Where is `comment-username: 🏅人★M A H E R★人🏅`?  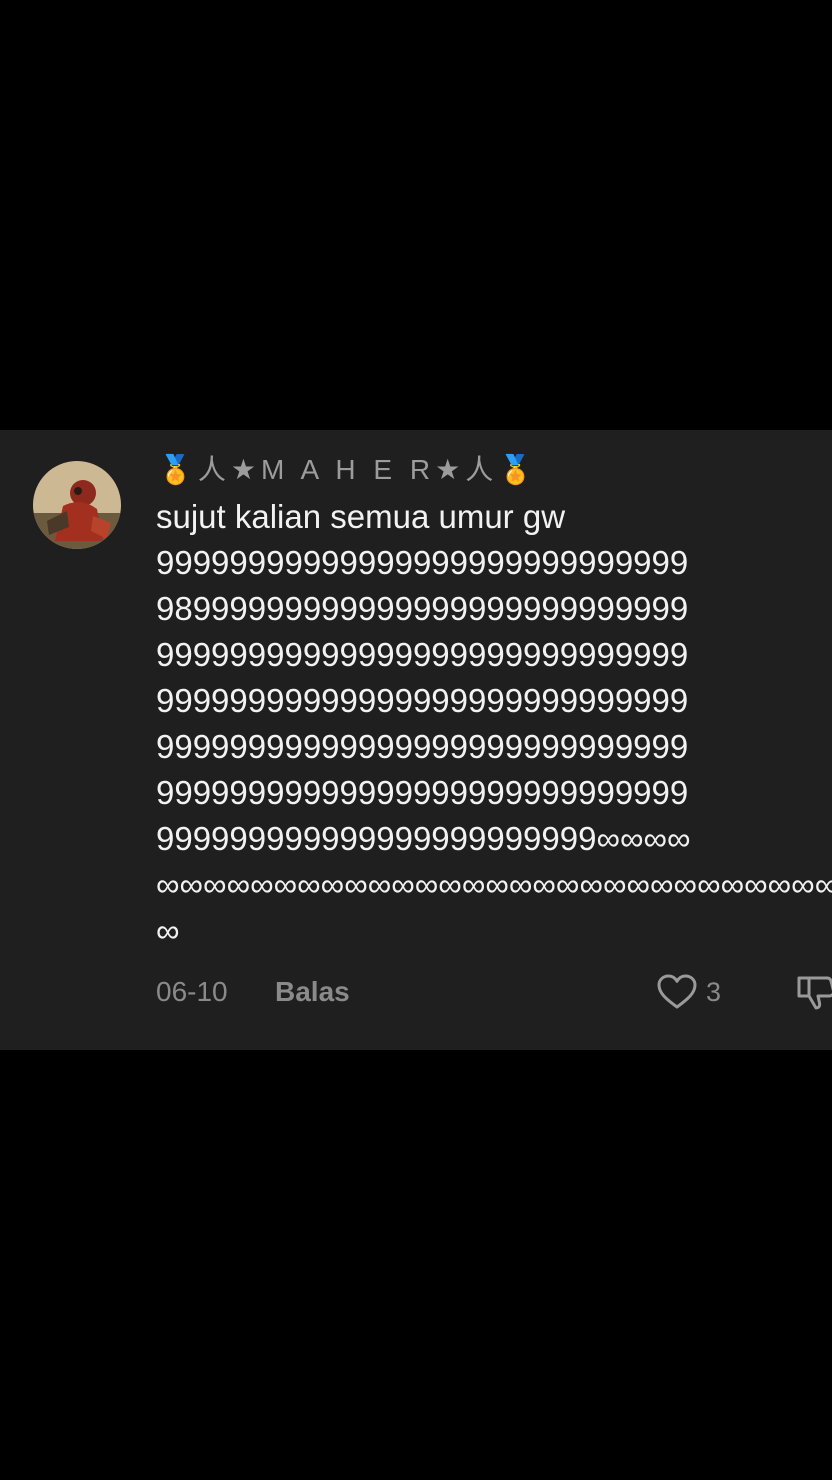 comment-username: 🏅人★M A H E R★人🏅 is located at coordinates (348, 470).